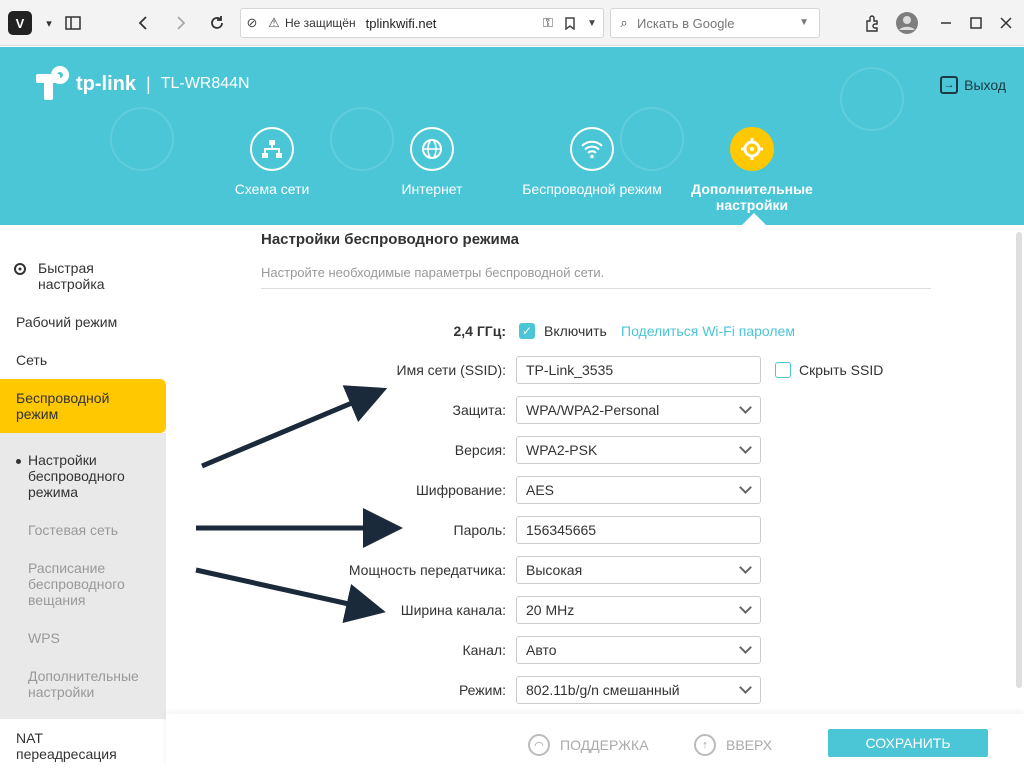 Image resolution: width=1024 pixels, height=768 pixels. What do you see at coordinates (143, 23) in the screenshot?
I see `back-icon` at bounding box center [143, 23].